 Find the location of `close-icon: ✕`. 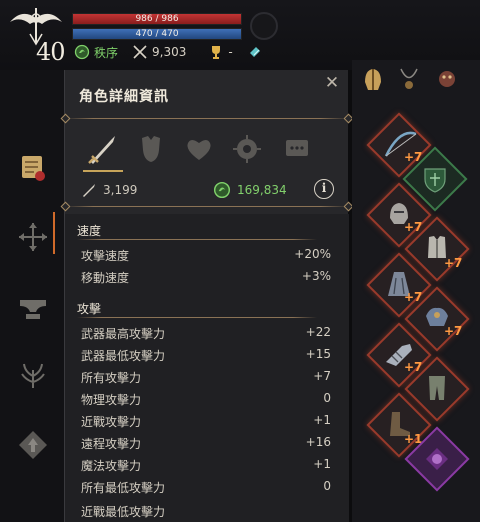

close-icon: ✕ is located at coordinates (332, 83).